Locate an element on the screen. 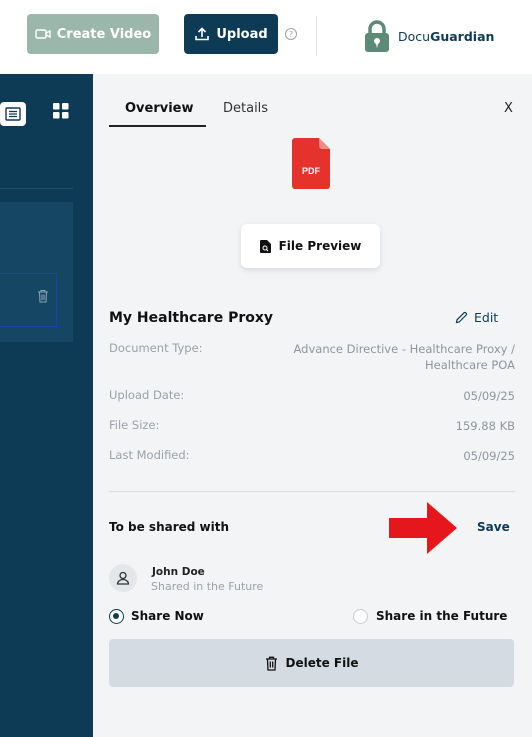 This screenshot has height=737, width=532. help-icon: ? is located at coordinates (291, 34).